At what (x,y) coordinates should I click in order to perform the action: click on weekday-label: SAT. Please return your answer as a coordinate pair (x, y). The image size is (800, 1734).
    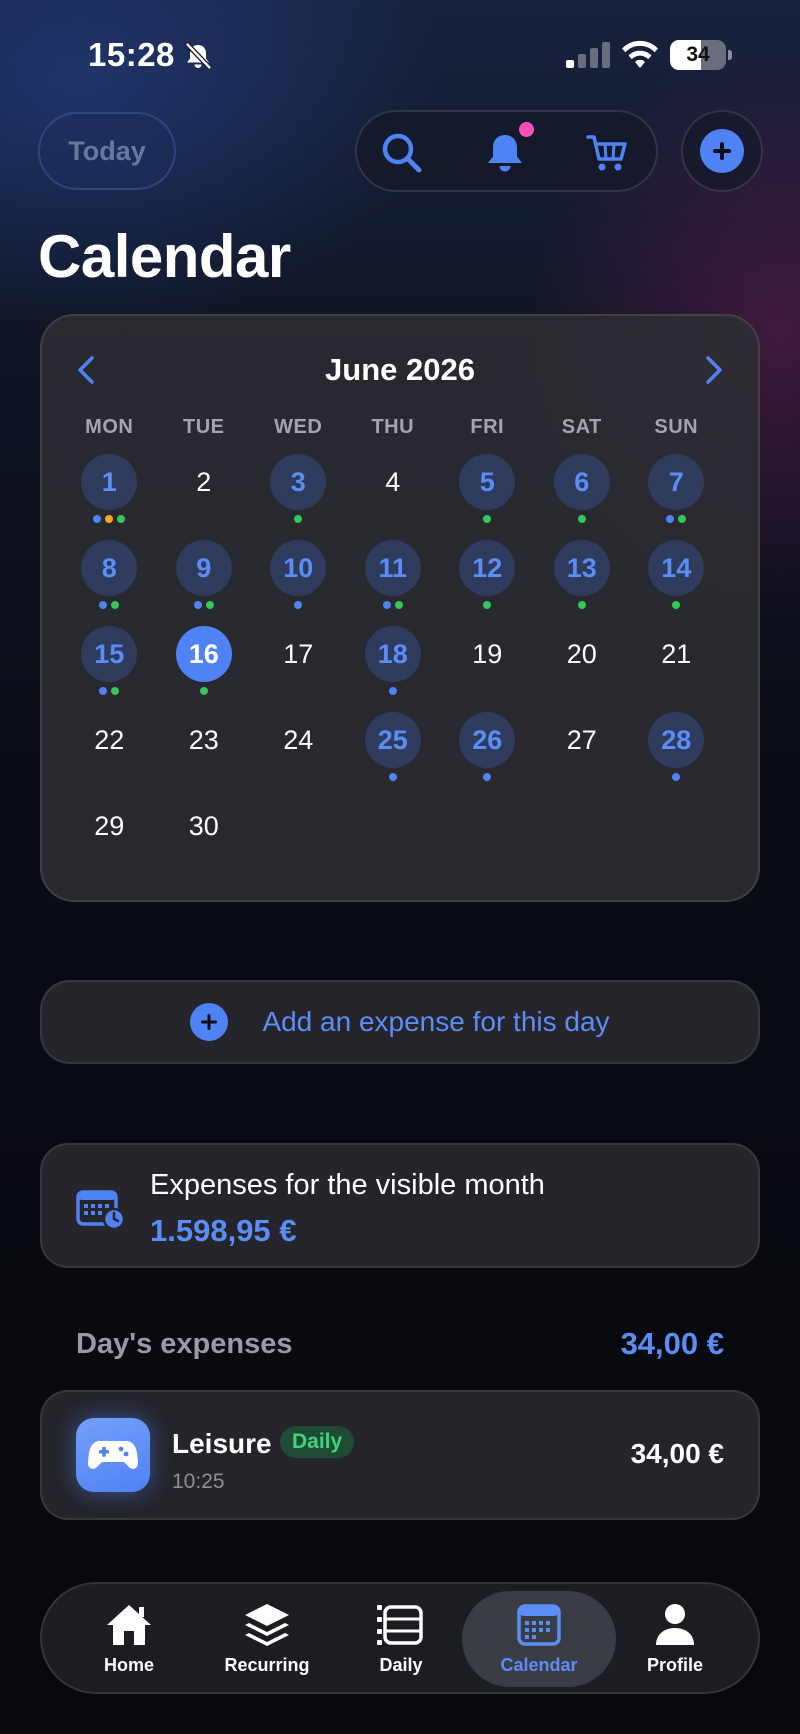
    Looking at the image, I should click on (581, 427).